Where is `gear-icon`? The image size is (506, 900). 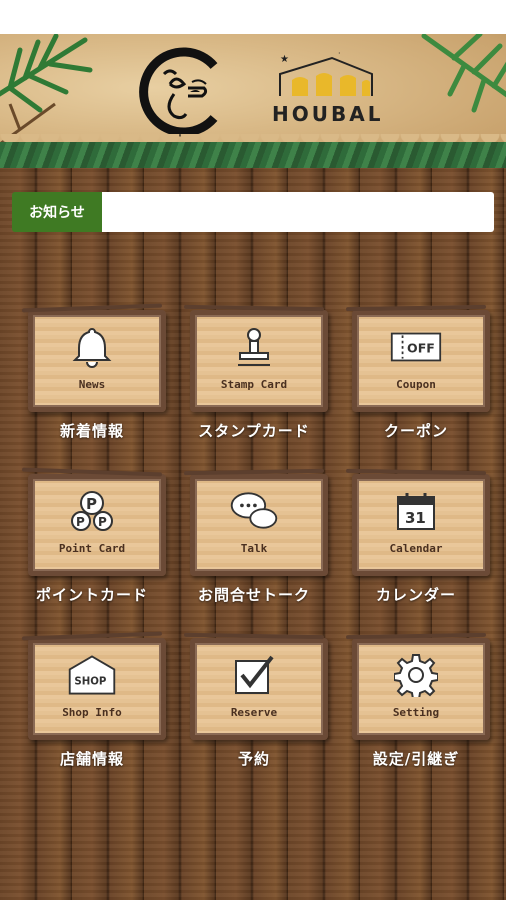 gear-icon is located at coordinates (416, 675).